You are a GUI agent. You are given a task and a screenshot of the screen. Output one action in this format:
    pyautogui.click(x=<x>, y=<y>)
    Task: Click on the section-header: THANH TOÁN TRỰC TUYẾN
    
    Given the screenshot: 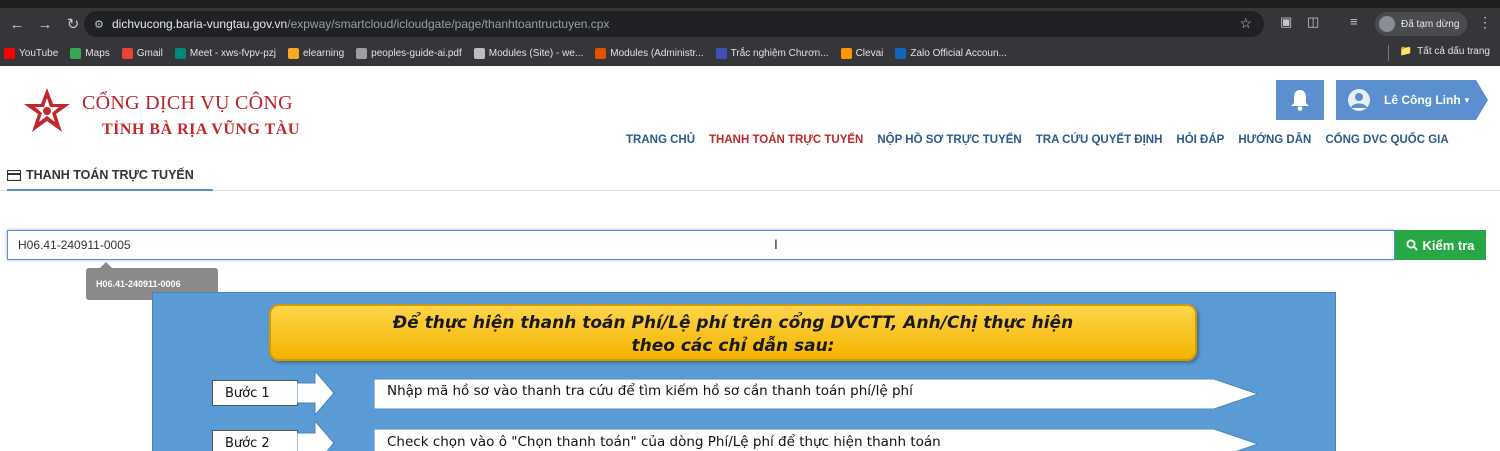 What is the action you would take?
    pyautogui.click(x=100, y=175)
    